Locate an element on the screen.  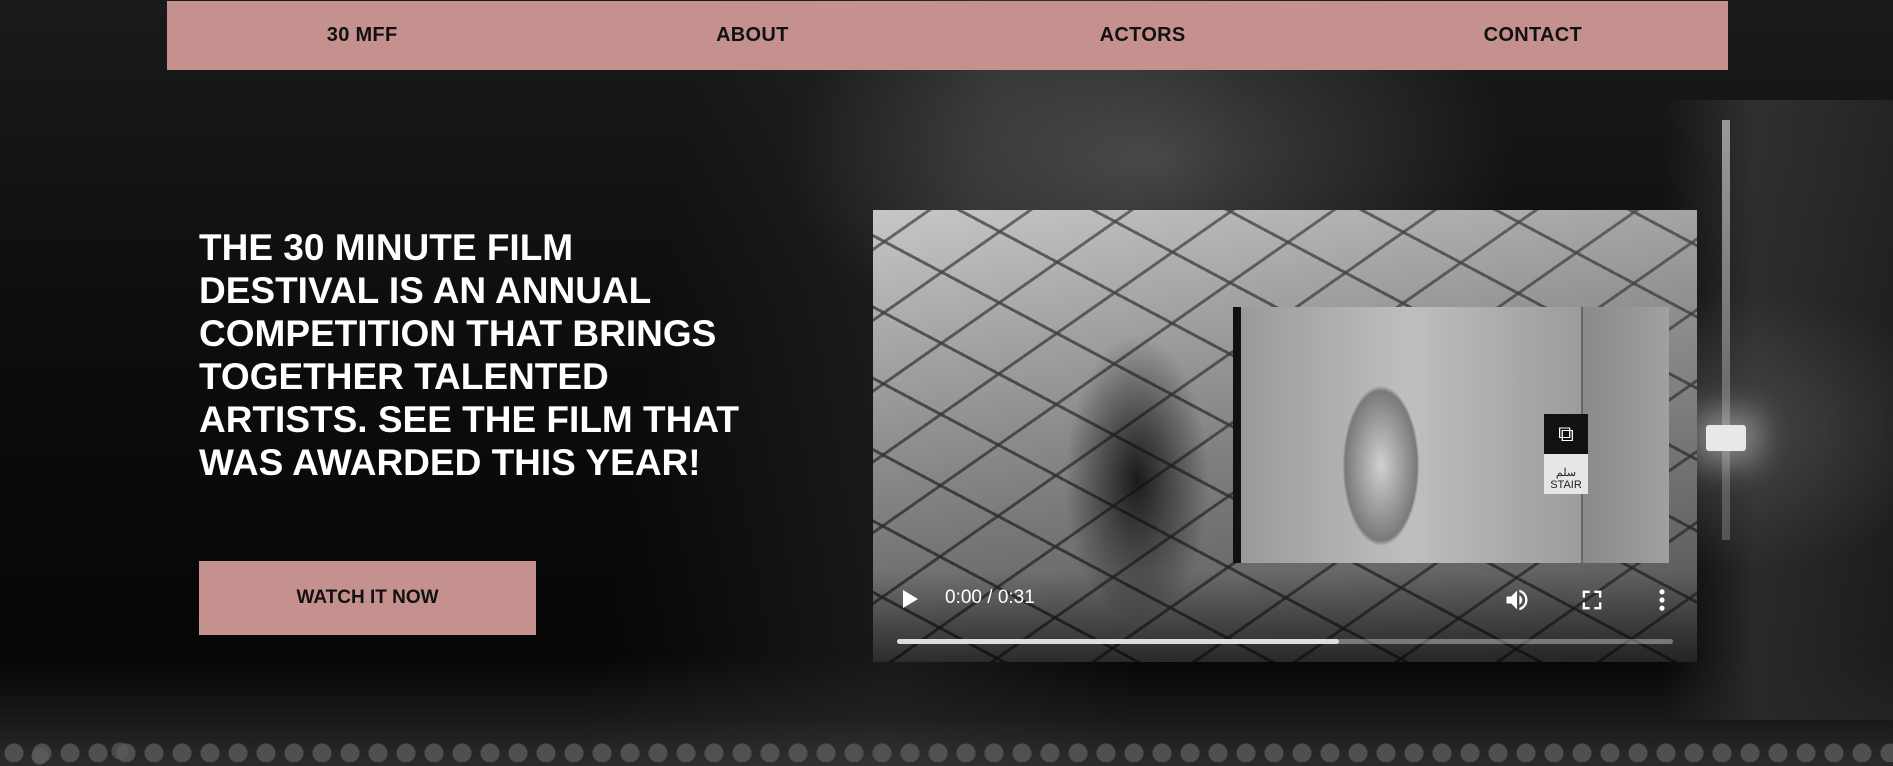
sign-arabic-text: سلم is located at coordinates (1566, 473).